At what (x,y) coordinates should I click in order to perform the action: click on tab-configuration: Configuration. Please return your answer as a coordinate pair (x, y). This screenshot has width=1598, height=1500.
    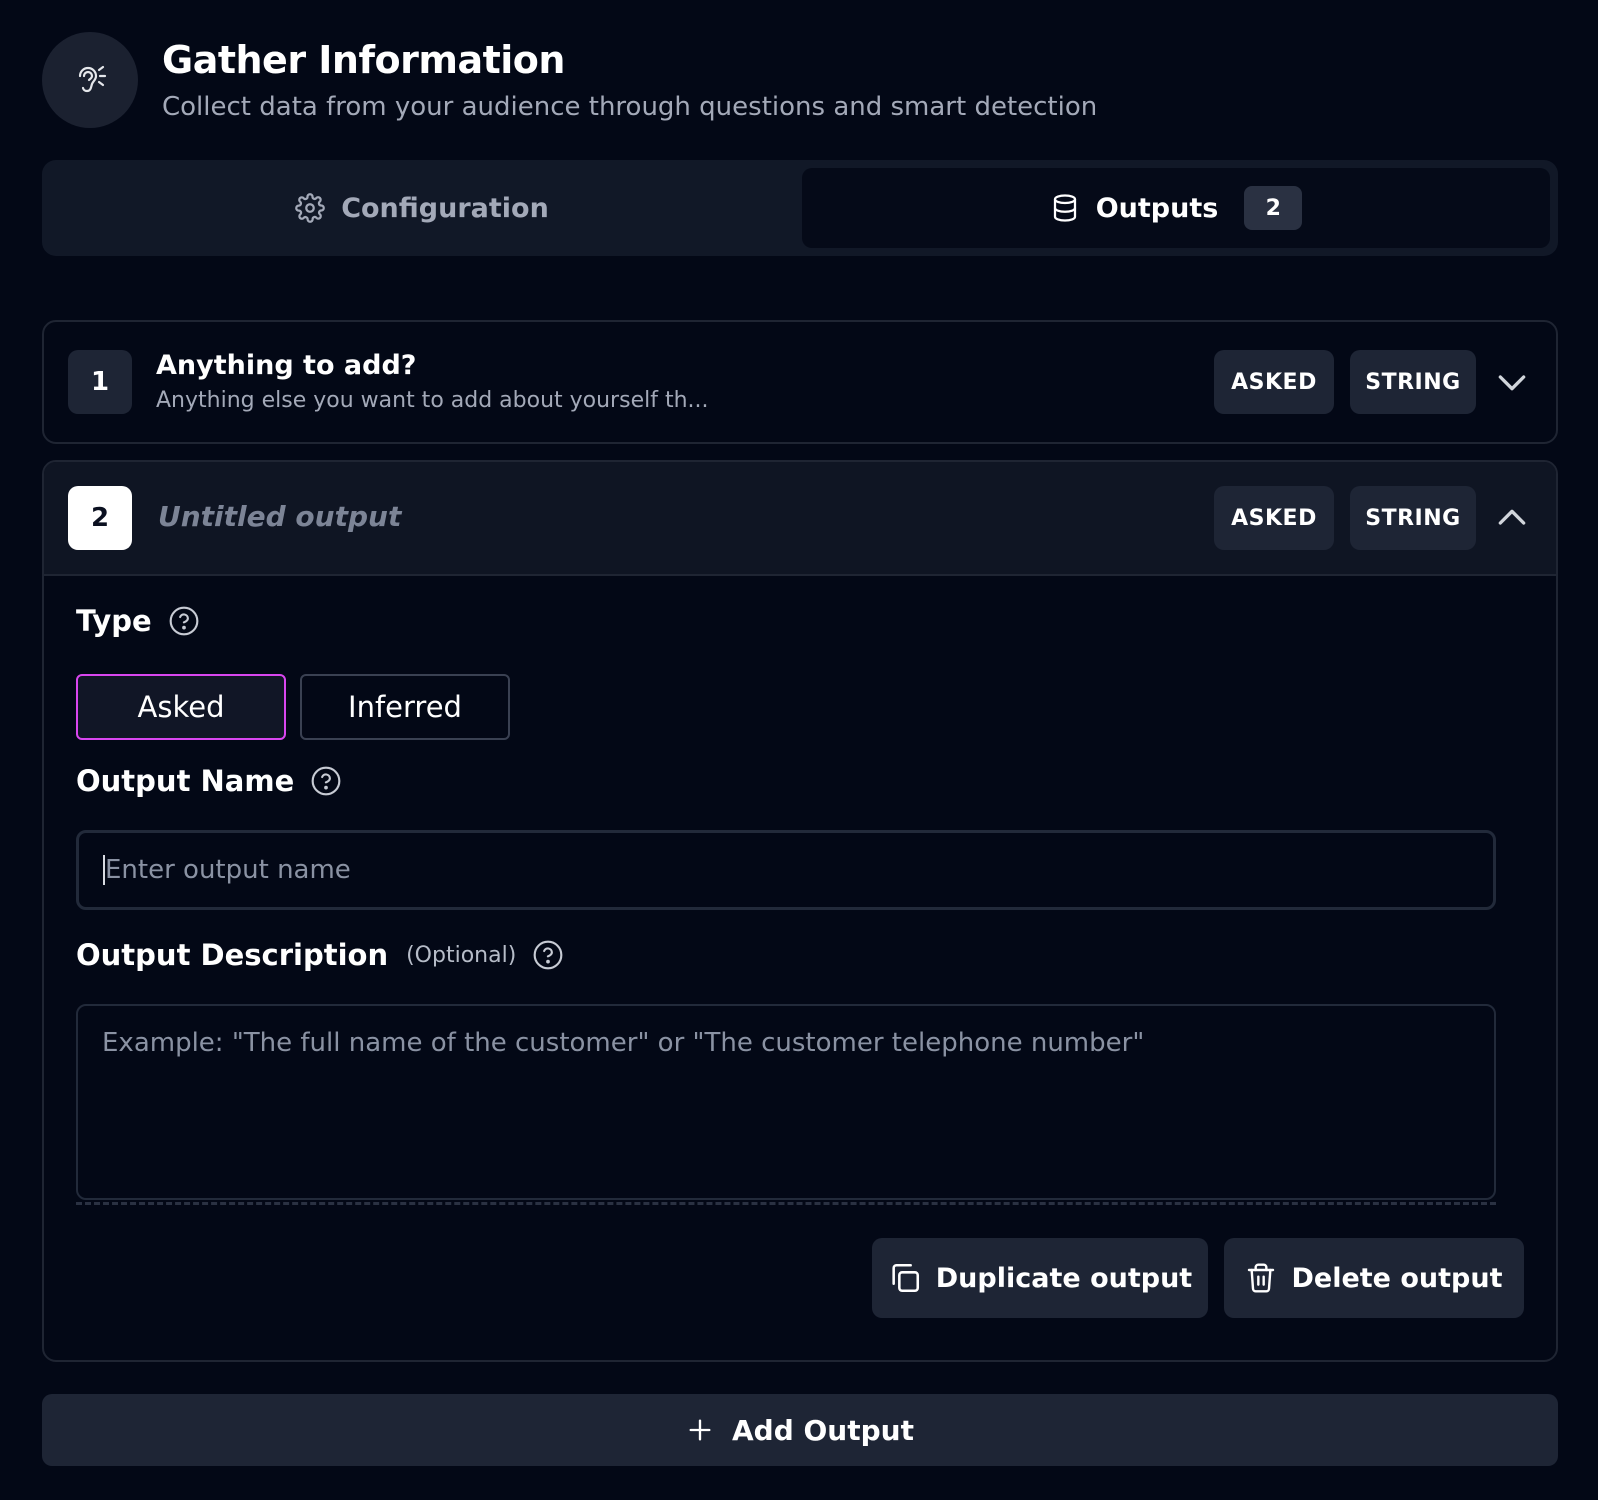
    Looking at the image, I should click on (422, 208).